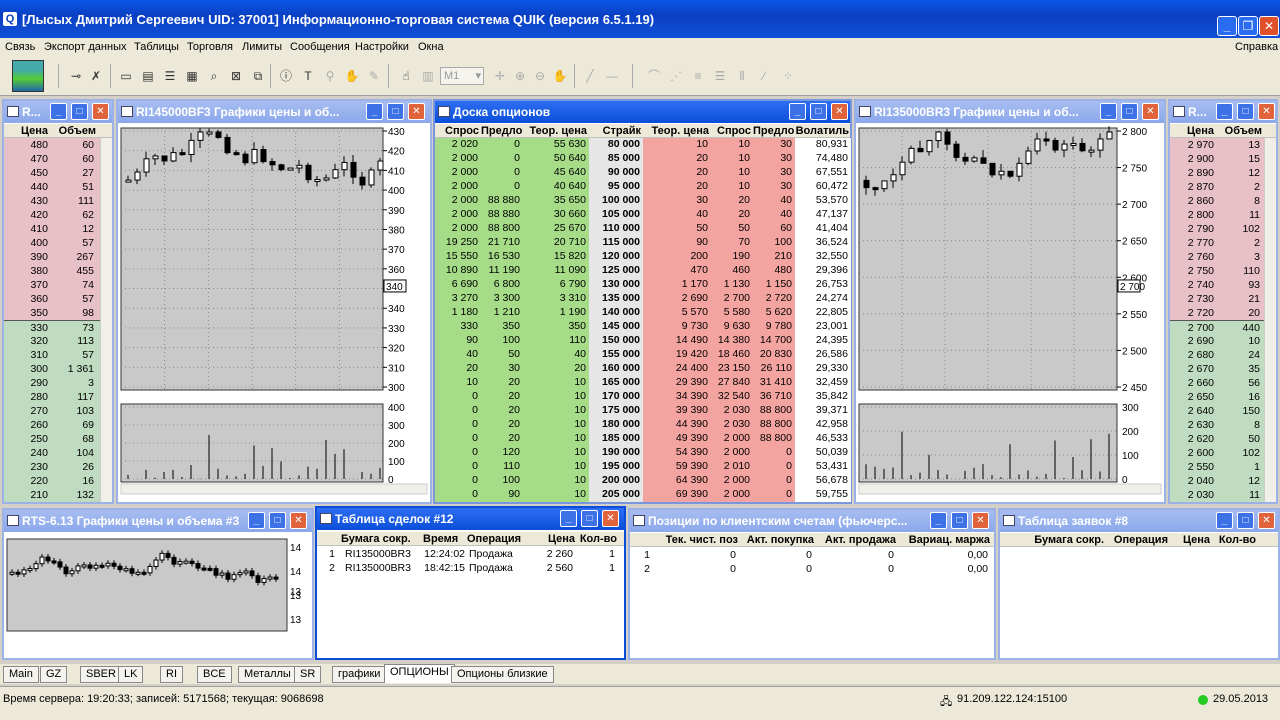  What do you see at coordinates (1217, 495) in the screenshot?
I see `orderbook-row: 2 030 11` at bounding box center [1217, 495].